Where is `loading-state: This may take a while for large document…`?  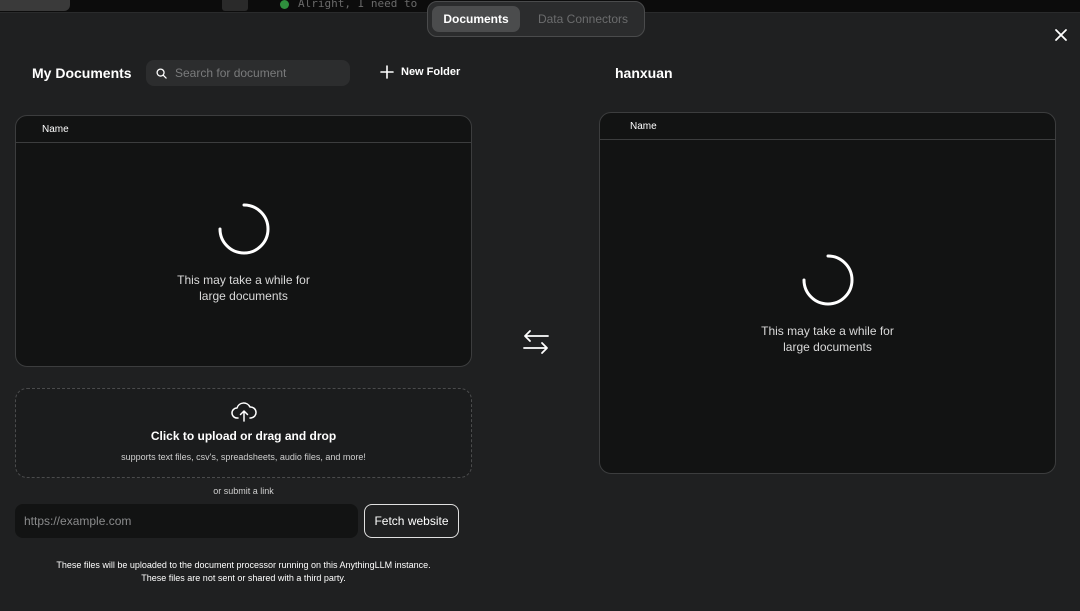
loading-state: This may take a while for large document… is located at coordinates (243, 253).